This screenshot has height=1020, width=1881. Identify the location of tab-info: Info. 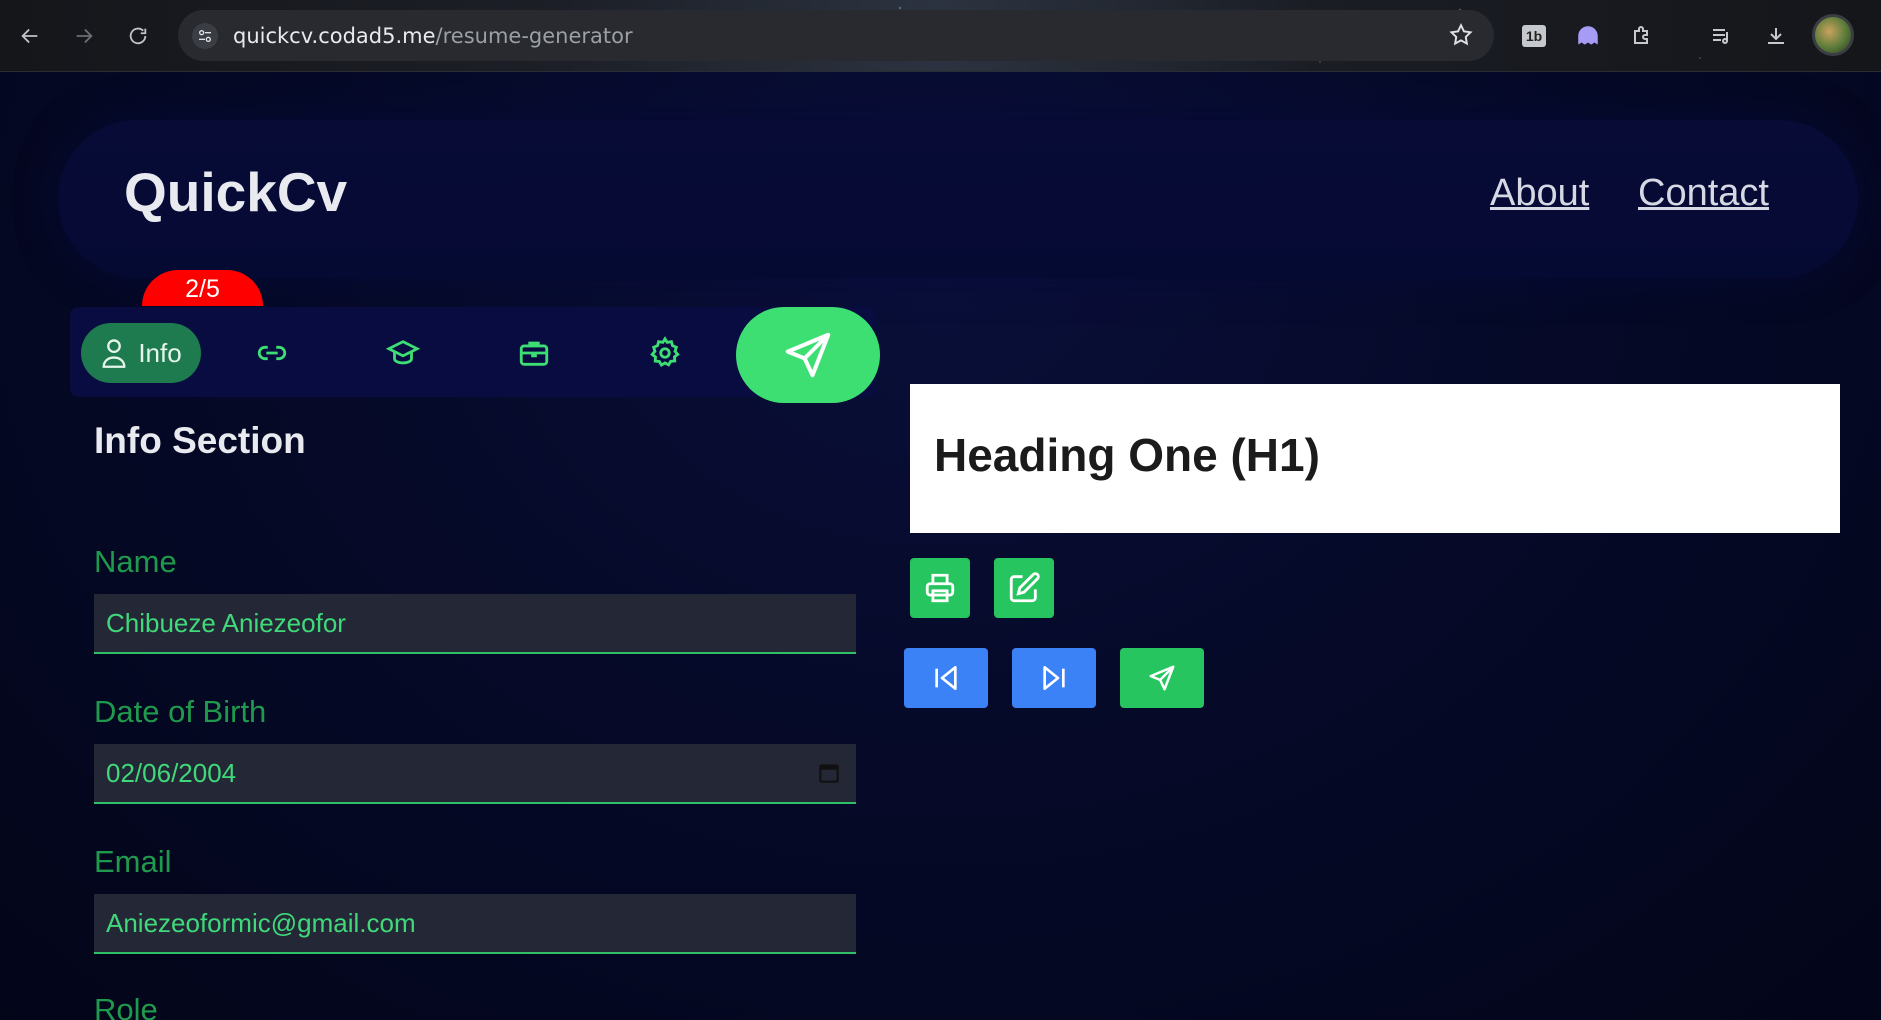
(141, 353).